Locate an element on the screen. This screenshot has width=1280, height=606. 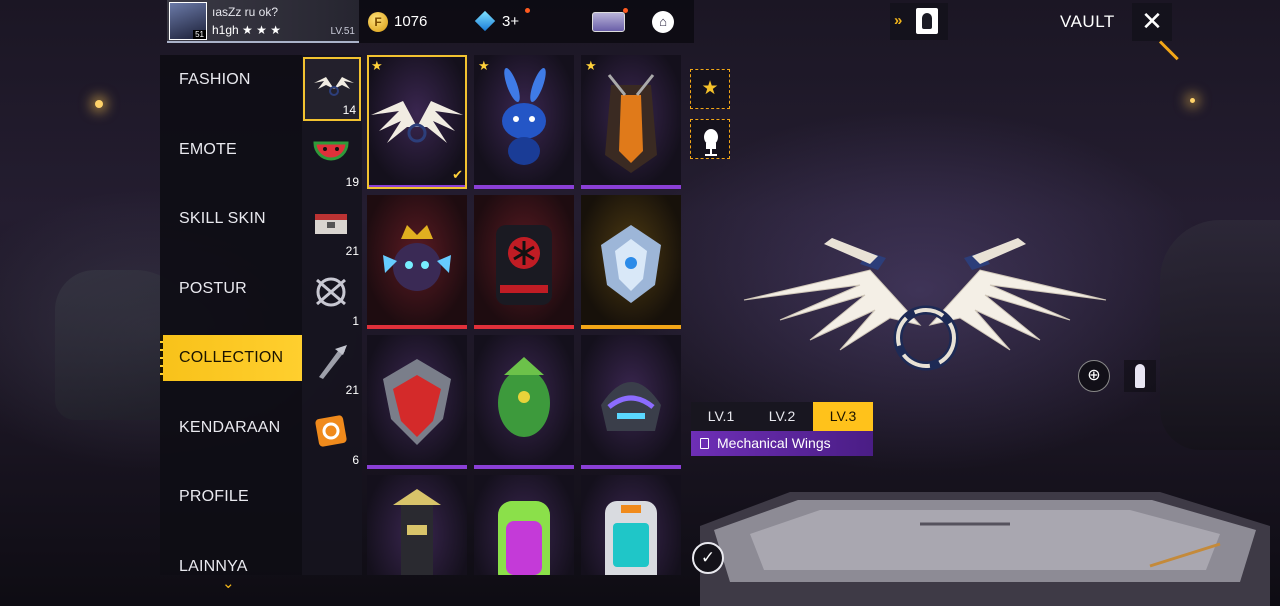
item-tile-crowned-bomb is located at coordinates (417, 262).